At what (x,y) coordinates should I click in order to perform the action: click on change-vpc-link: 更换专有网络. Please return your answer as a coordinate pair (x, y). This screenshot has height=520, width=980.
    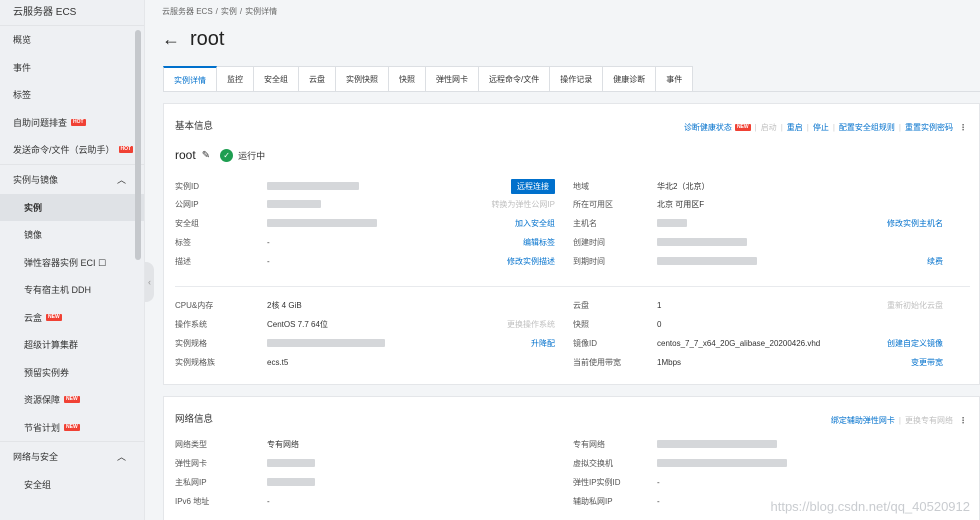
    Looking at the image, I should click on (929, 420).